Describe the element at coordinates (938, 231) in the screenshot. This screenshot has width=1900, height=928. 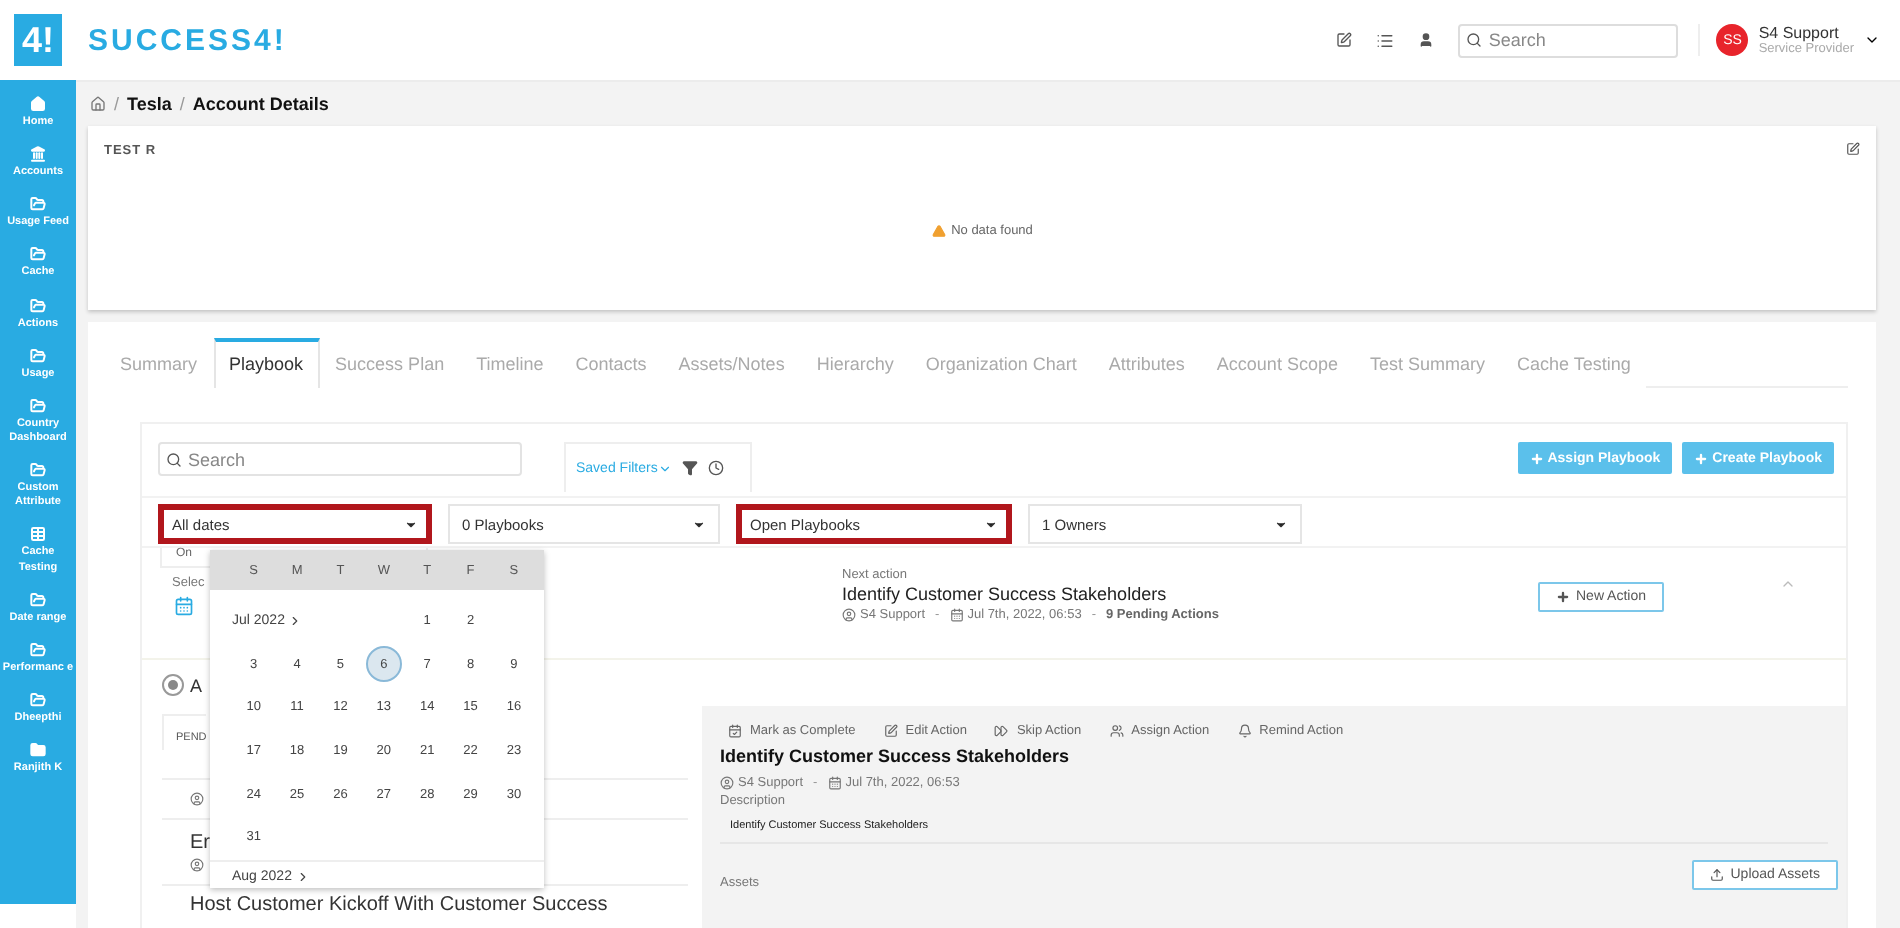
I see `warning-icon` at that location.